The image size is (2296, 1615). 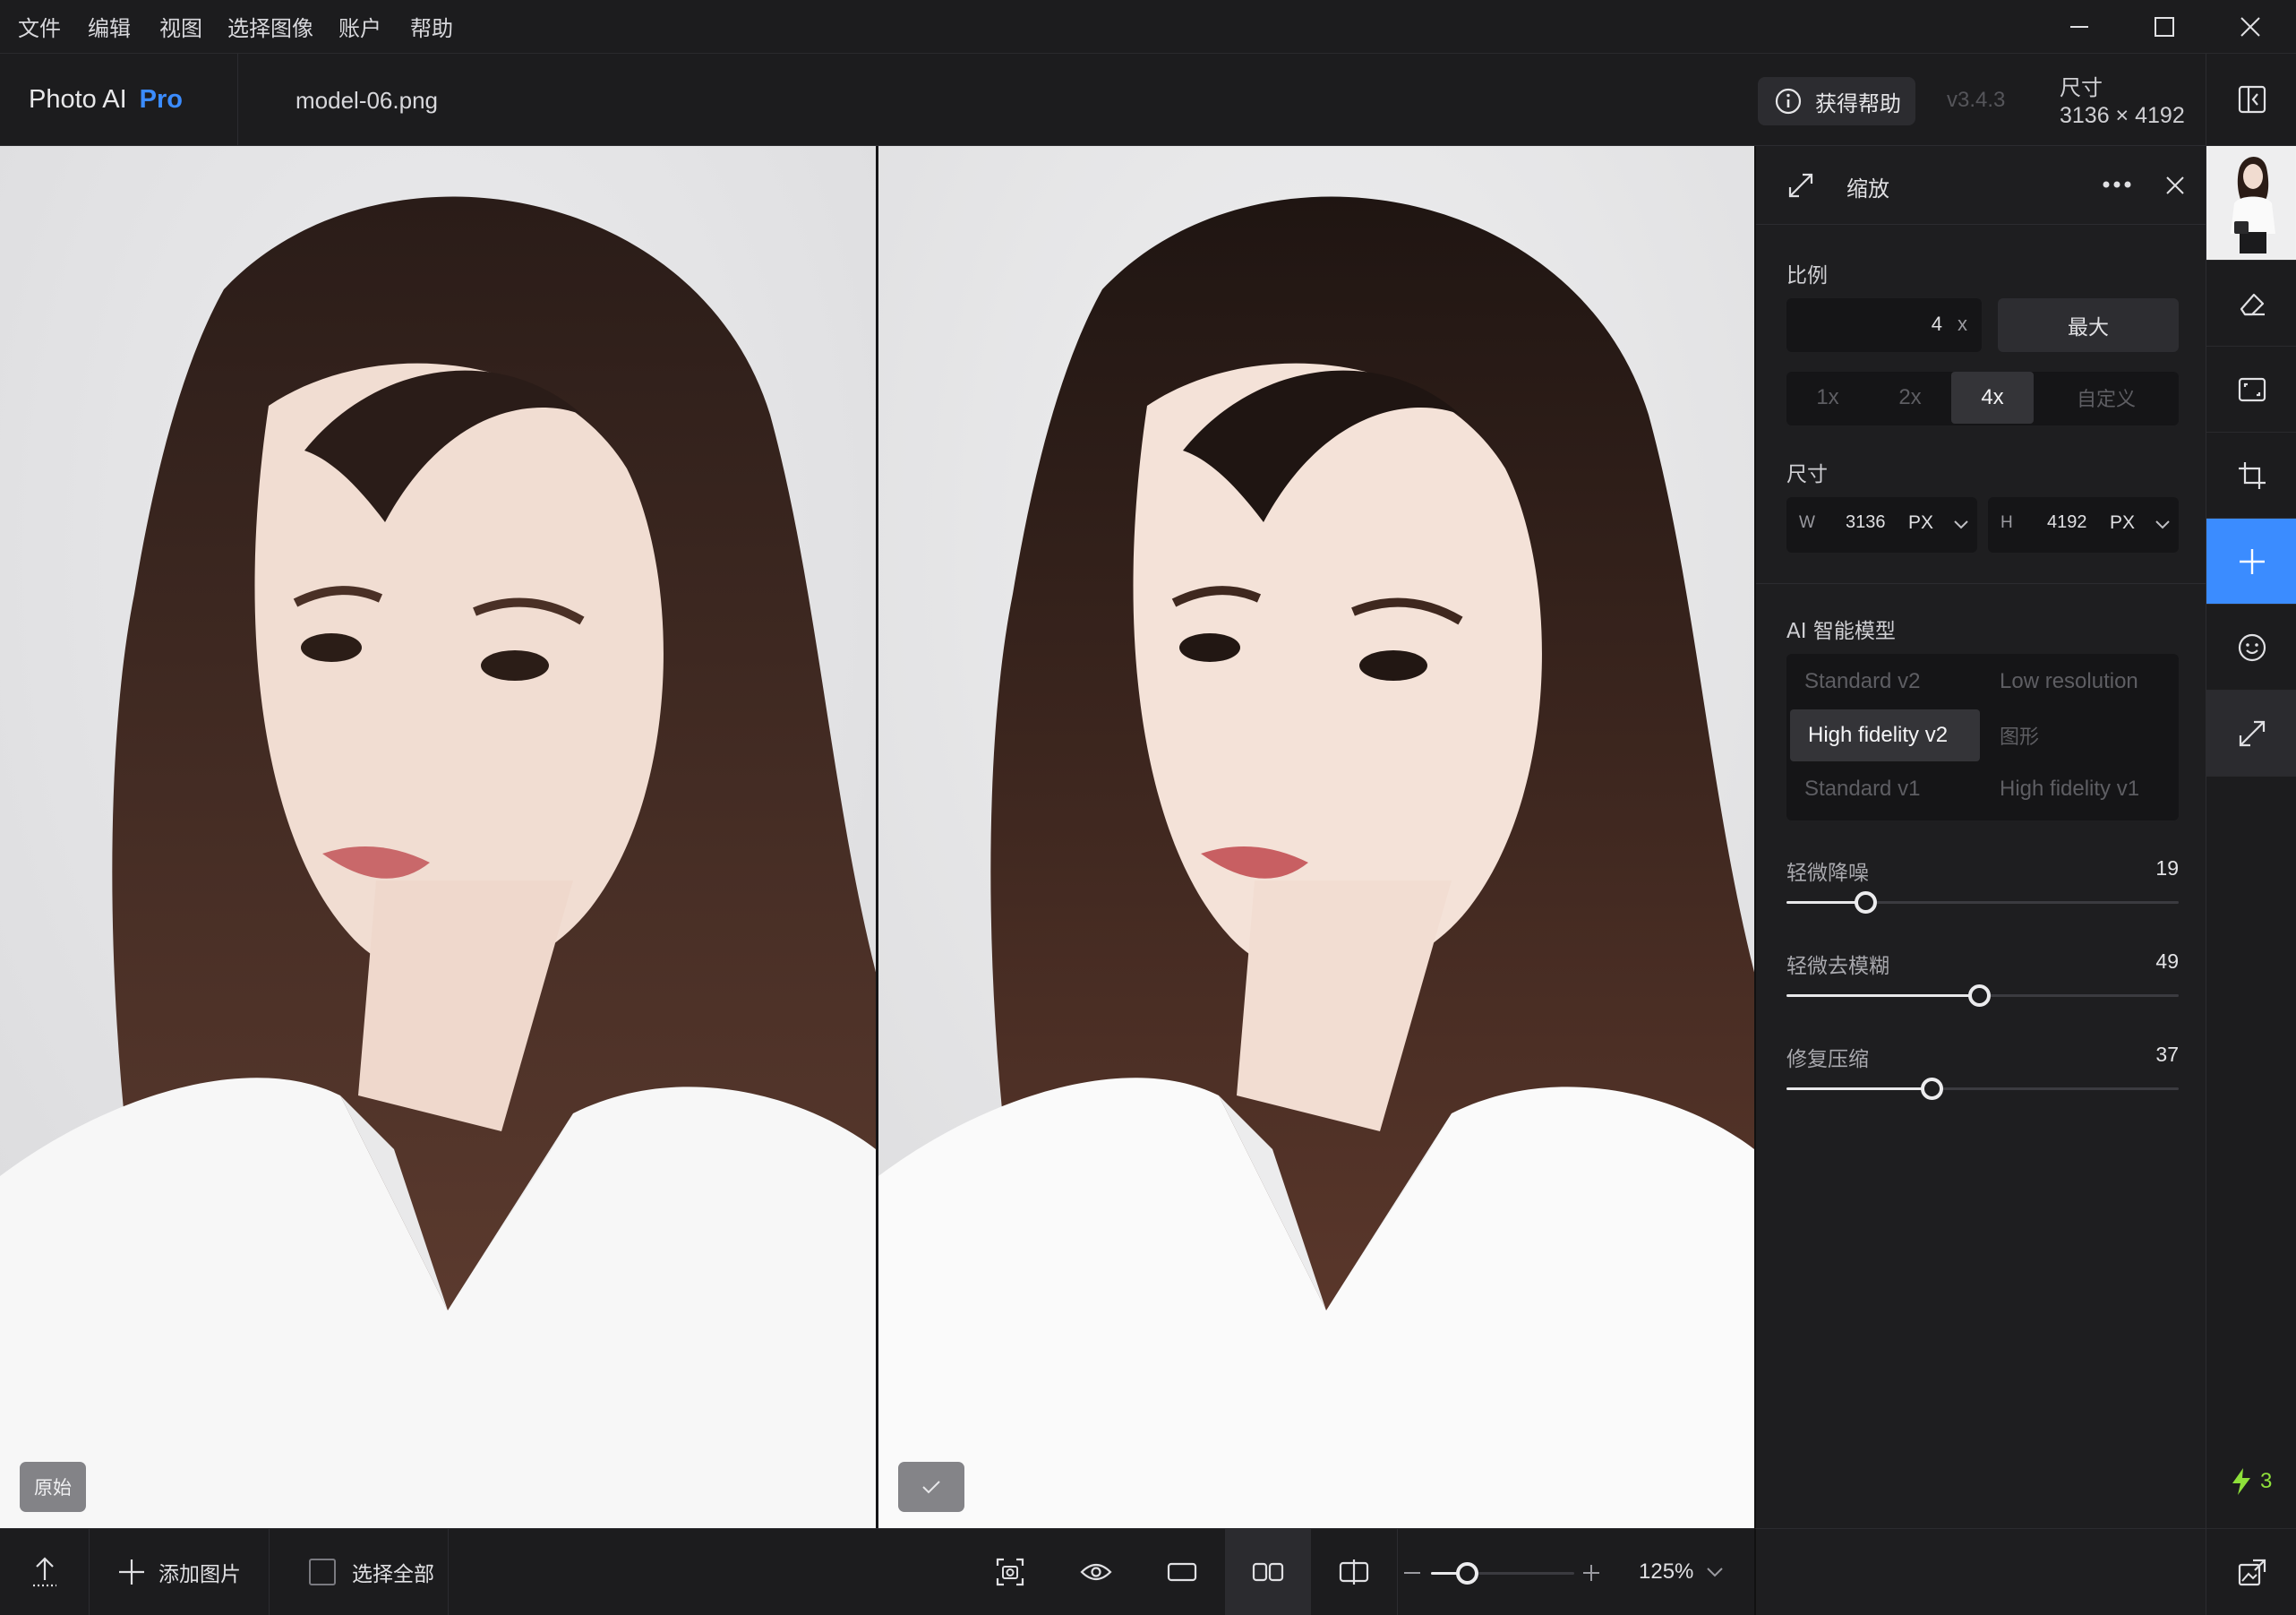 What do you see at coordinates (1827, 398) in the screenshot?
I see `preset-1x: 1x` at bounding box center [1827, 398].